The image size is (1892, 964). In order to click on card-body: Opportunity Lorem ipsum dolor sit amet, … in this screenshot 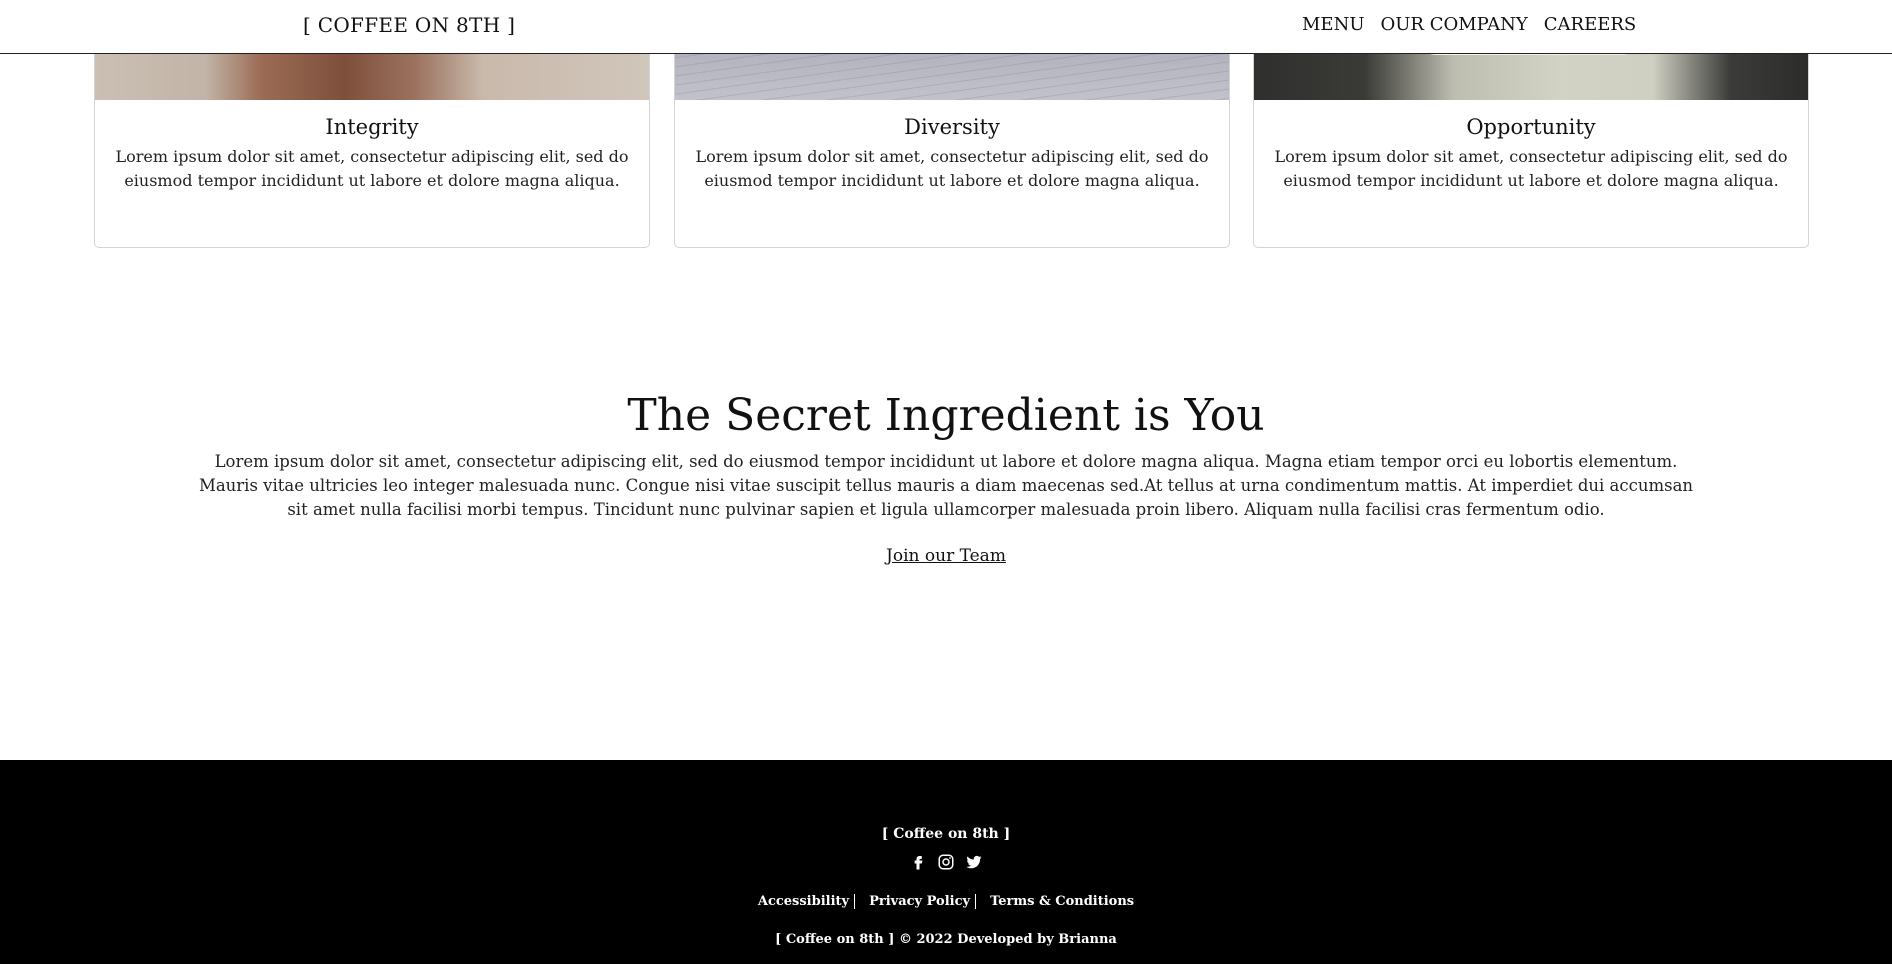, I will do `click(1531, 146)`.